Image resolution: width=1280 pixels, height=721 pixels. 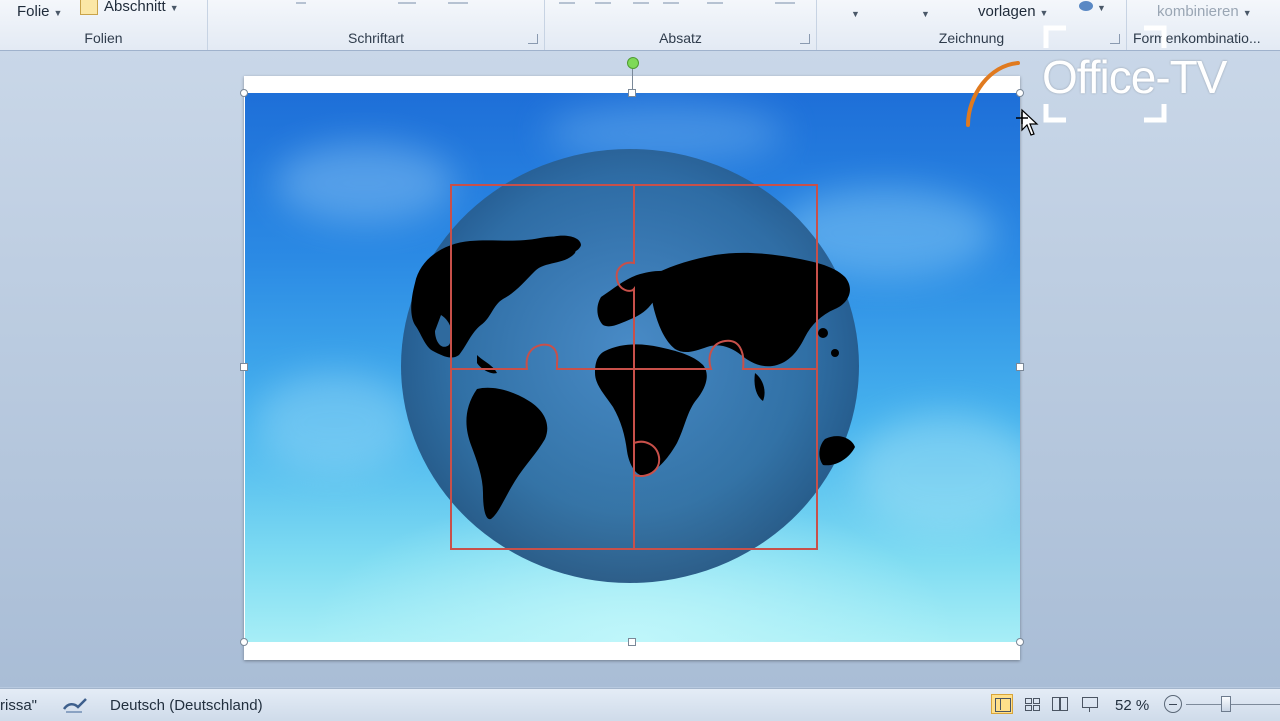 What do you see at coordinates (1090, 704) in the screenshot?
I see `slideshow-view-icon` at bounding box center [1090, 704].